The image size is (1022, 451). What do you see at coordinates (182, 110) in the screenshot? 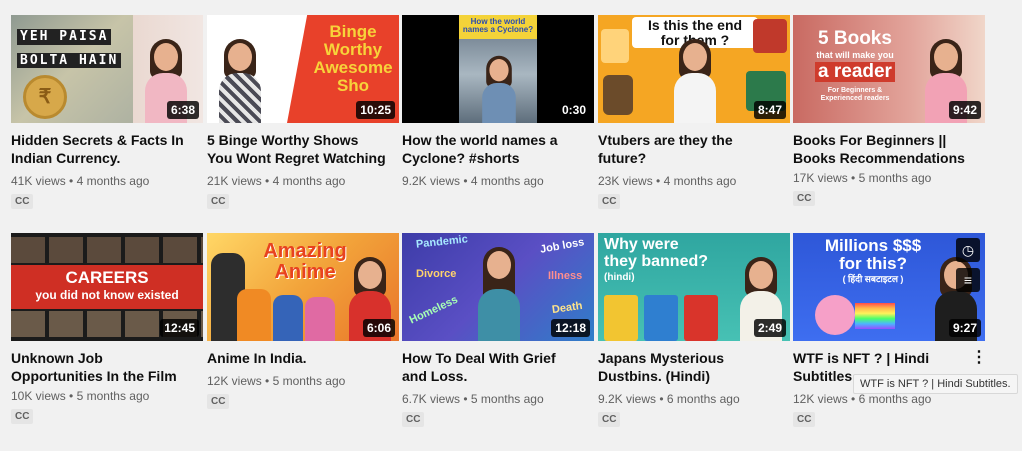
I see `duration-badge: 6:38` at bounding box center [182, 110].